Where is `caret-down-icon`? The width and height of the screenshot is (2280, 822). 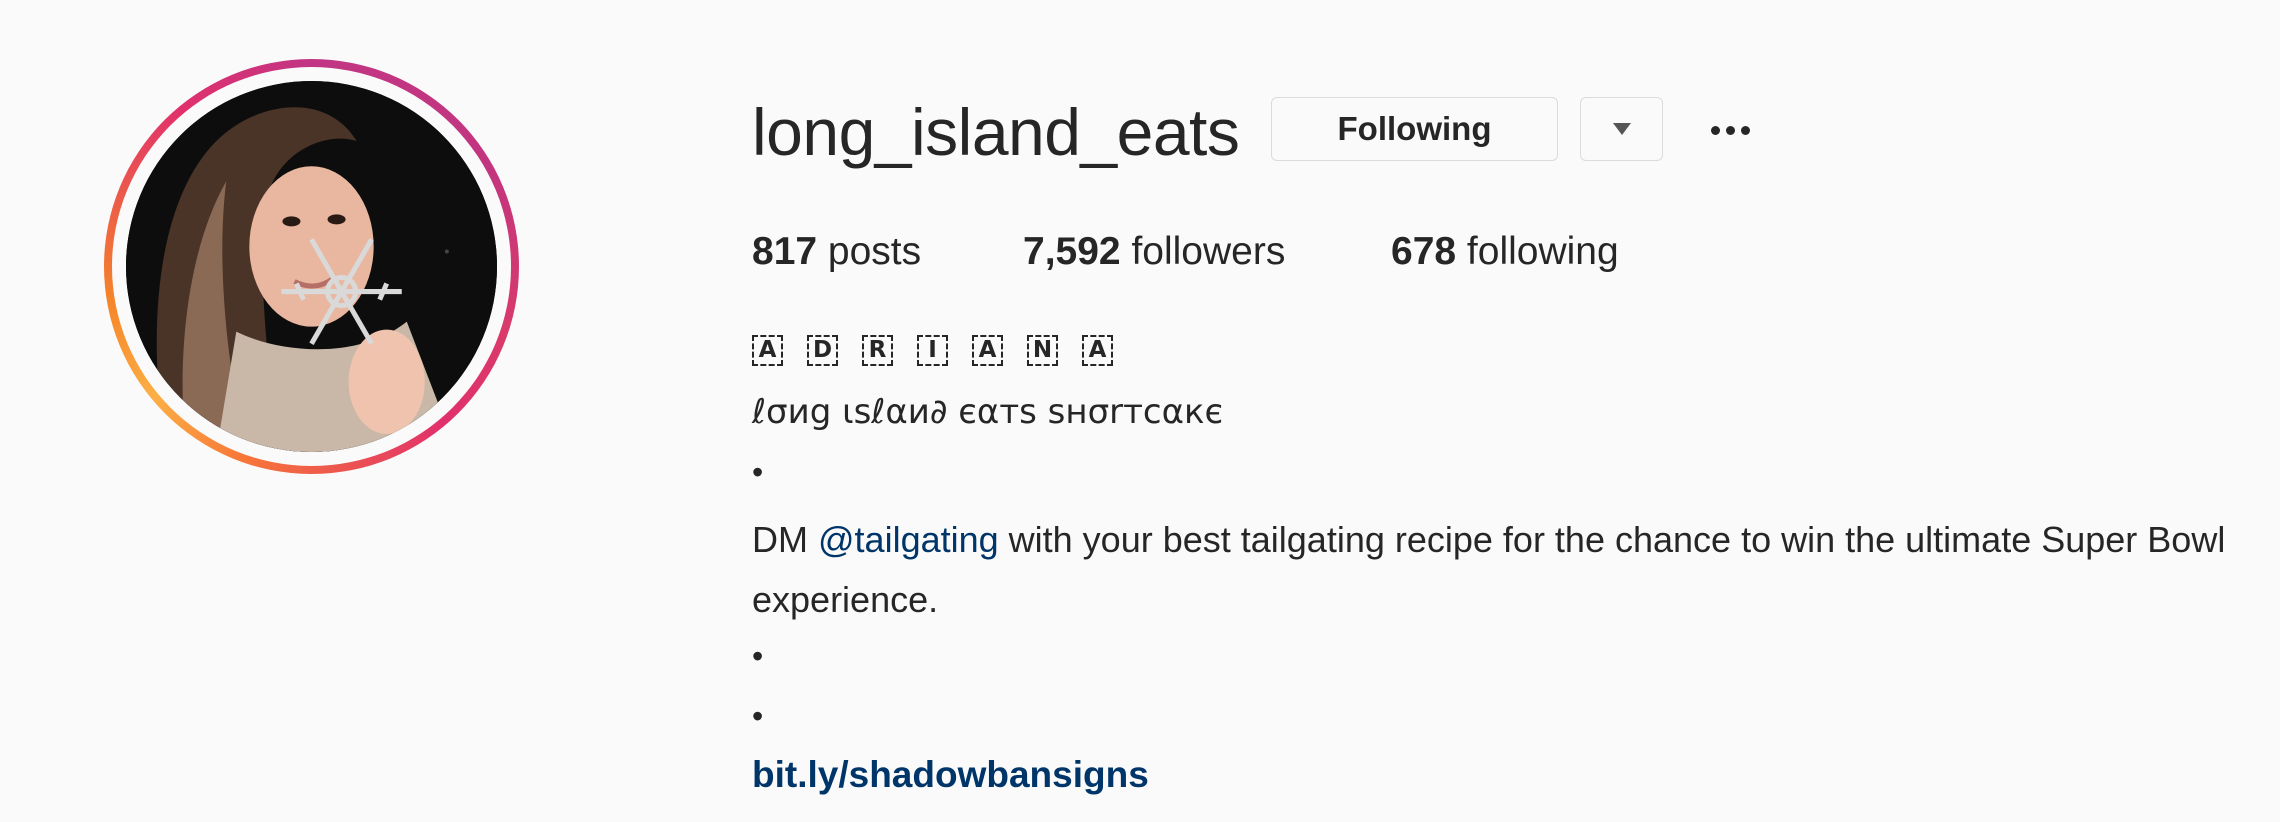 caret-down-icon is located at coordinates (1621, 129).